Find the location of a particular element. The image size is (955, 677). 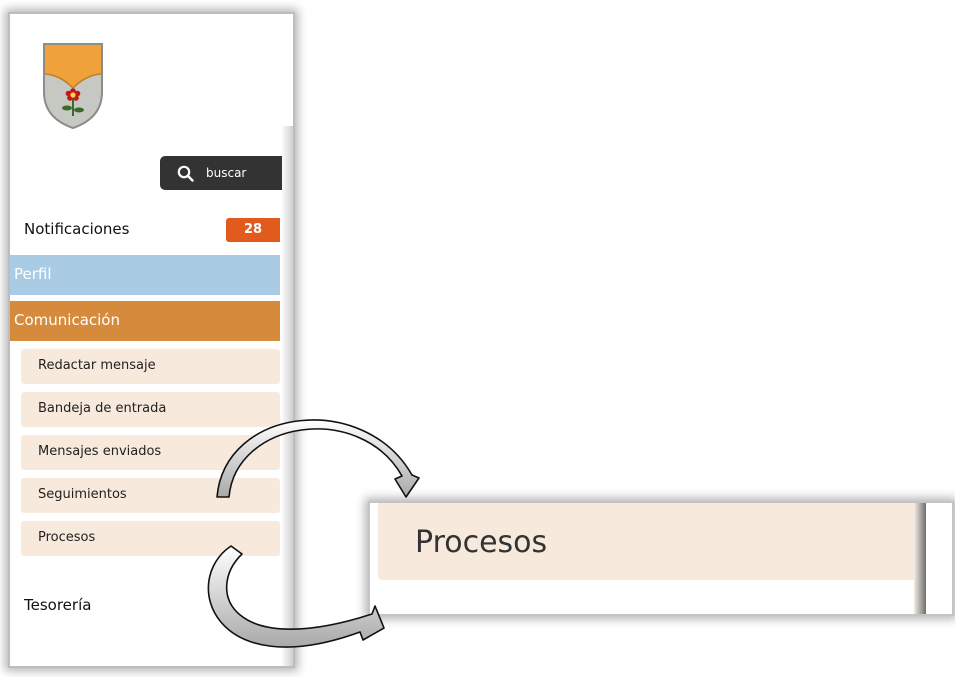

procesos-zoom-inset: Procesos is located at coordinates (661, 558).